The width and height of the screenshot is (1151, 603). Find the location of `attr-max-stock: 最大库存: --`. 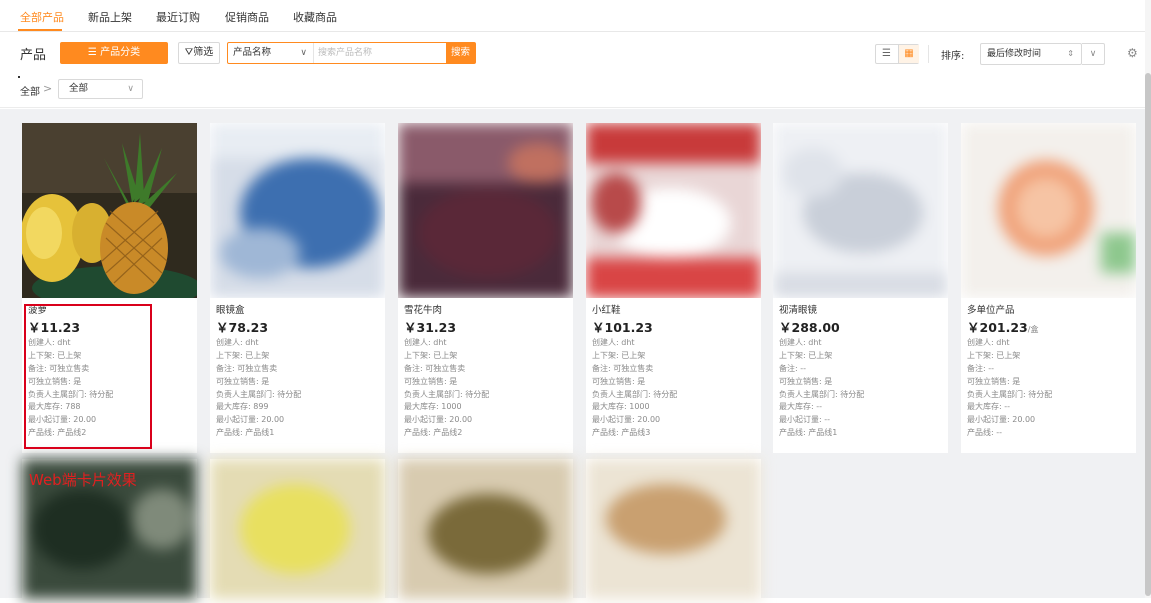

attr-max-stock: 最大库存: -- is located at coordinates (989, 407).